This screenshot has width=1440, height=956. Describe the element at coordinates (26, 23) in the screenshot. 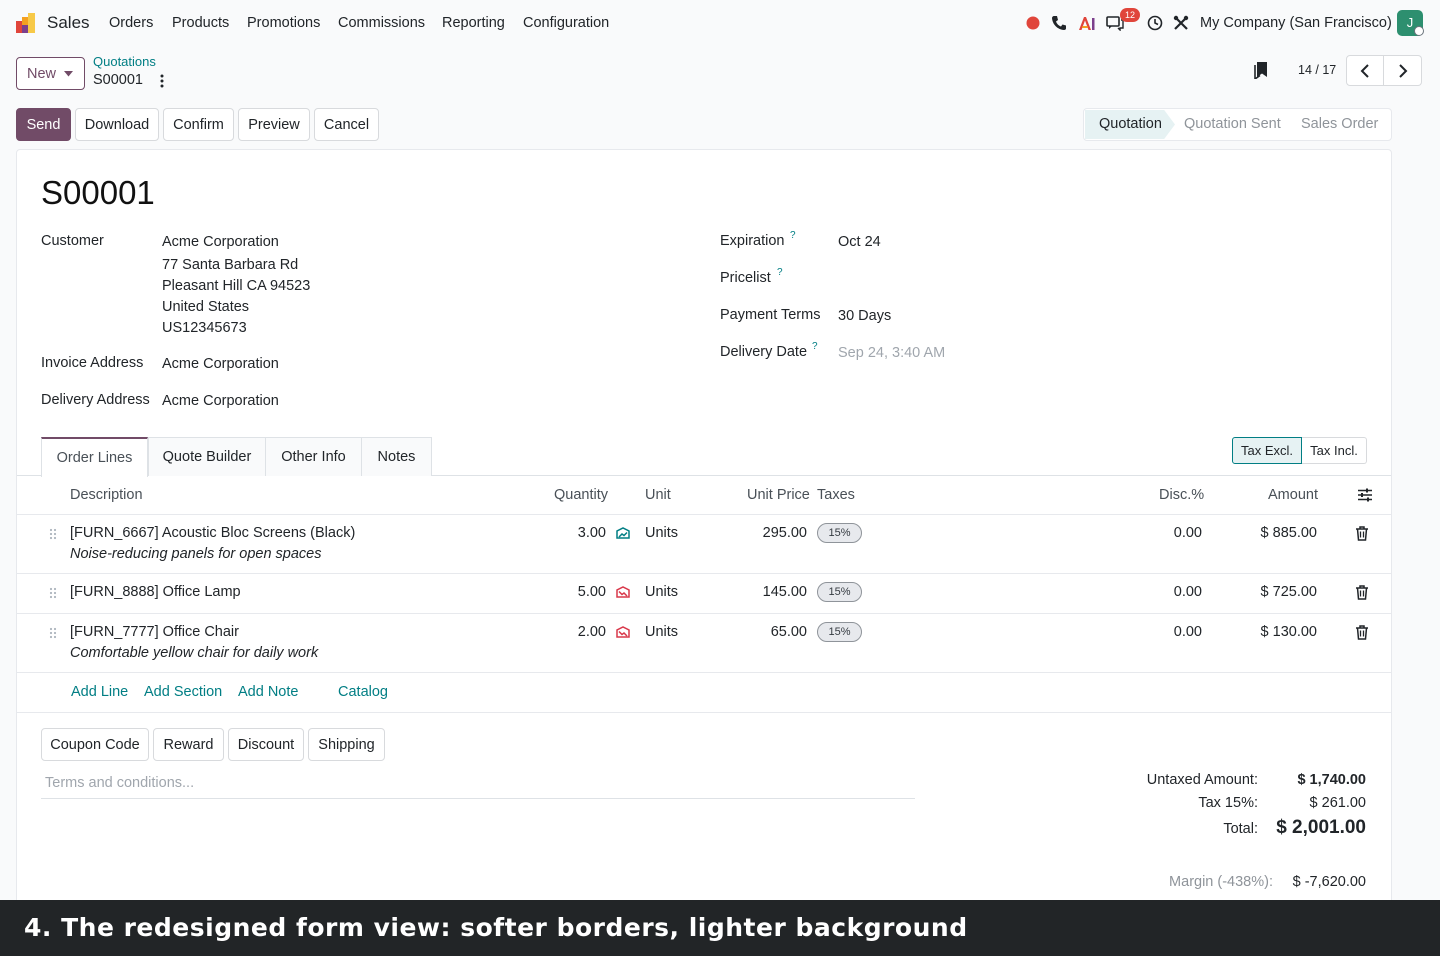

I see `sales-app-icon` at that location.